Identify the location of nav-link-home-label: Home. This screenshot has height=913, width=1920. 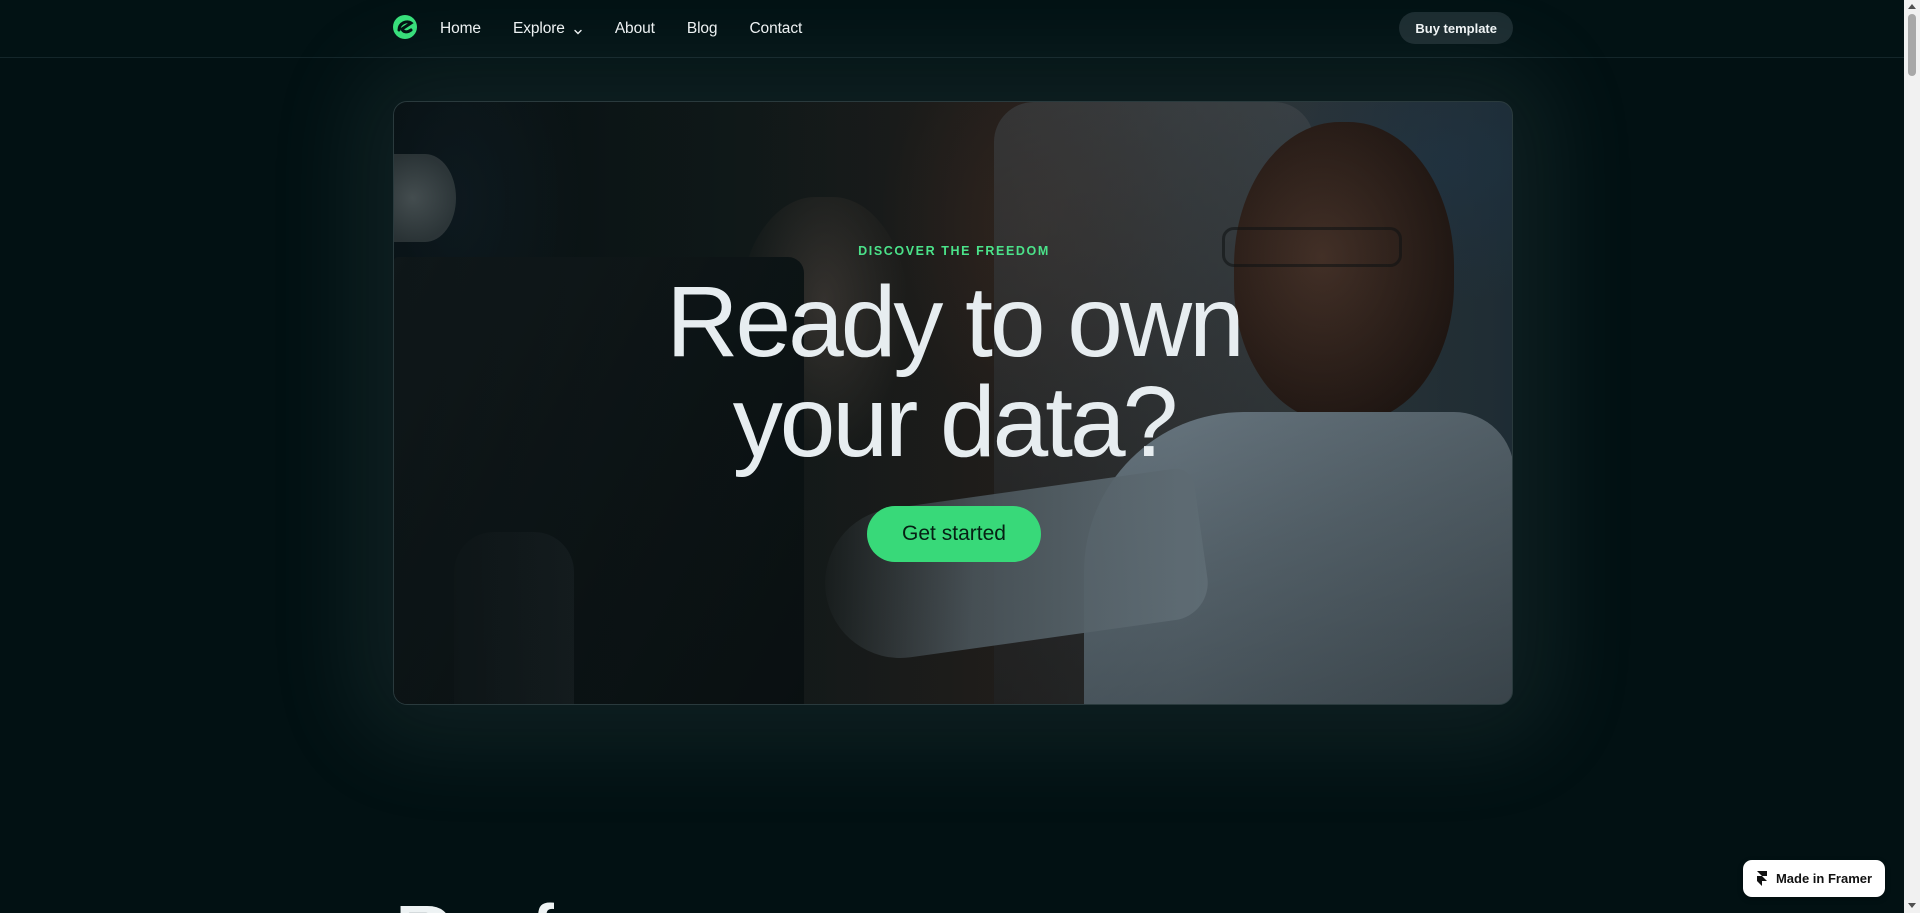
(460, 28).